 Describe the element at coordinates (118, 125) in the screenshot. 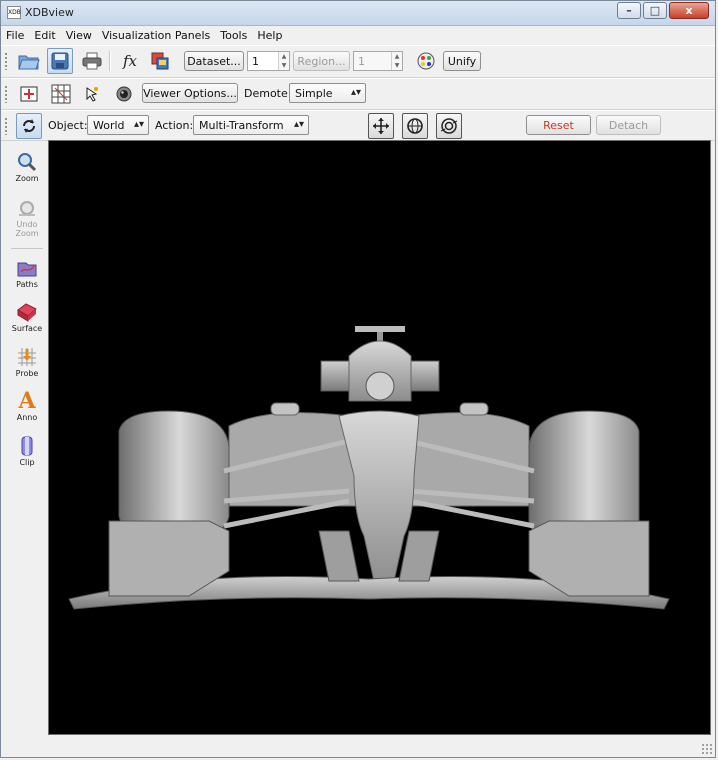

I see `object-select: World ▴▾` at that location.